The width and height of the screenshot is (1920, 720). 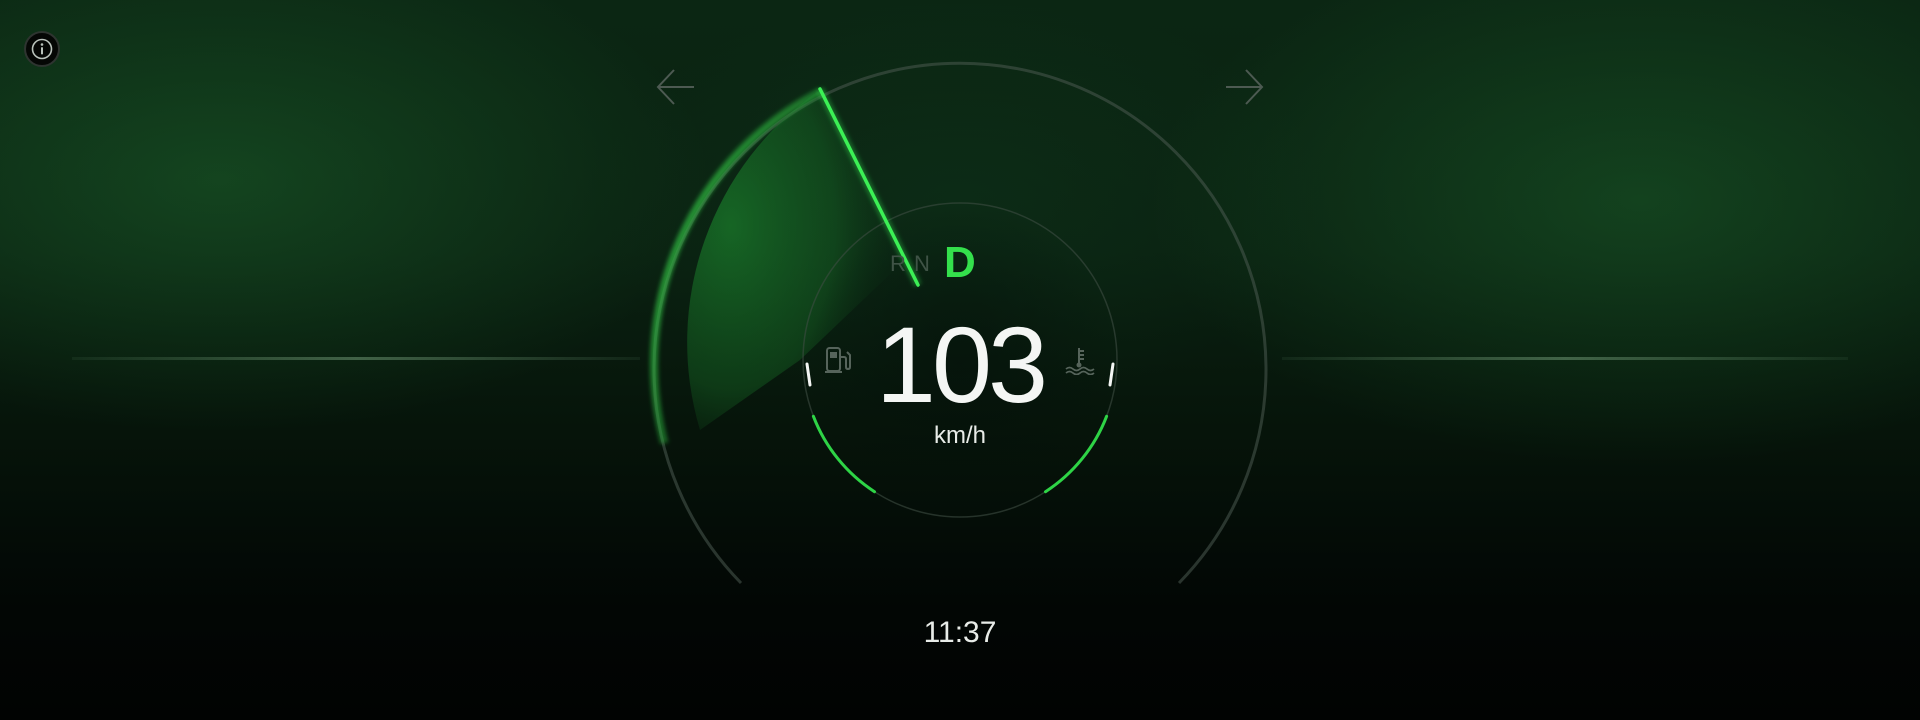 What do you see at coordinates (922, 263) in the screenshot?
I see `gear-neutral: N` at bounding box center [922, 263].